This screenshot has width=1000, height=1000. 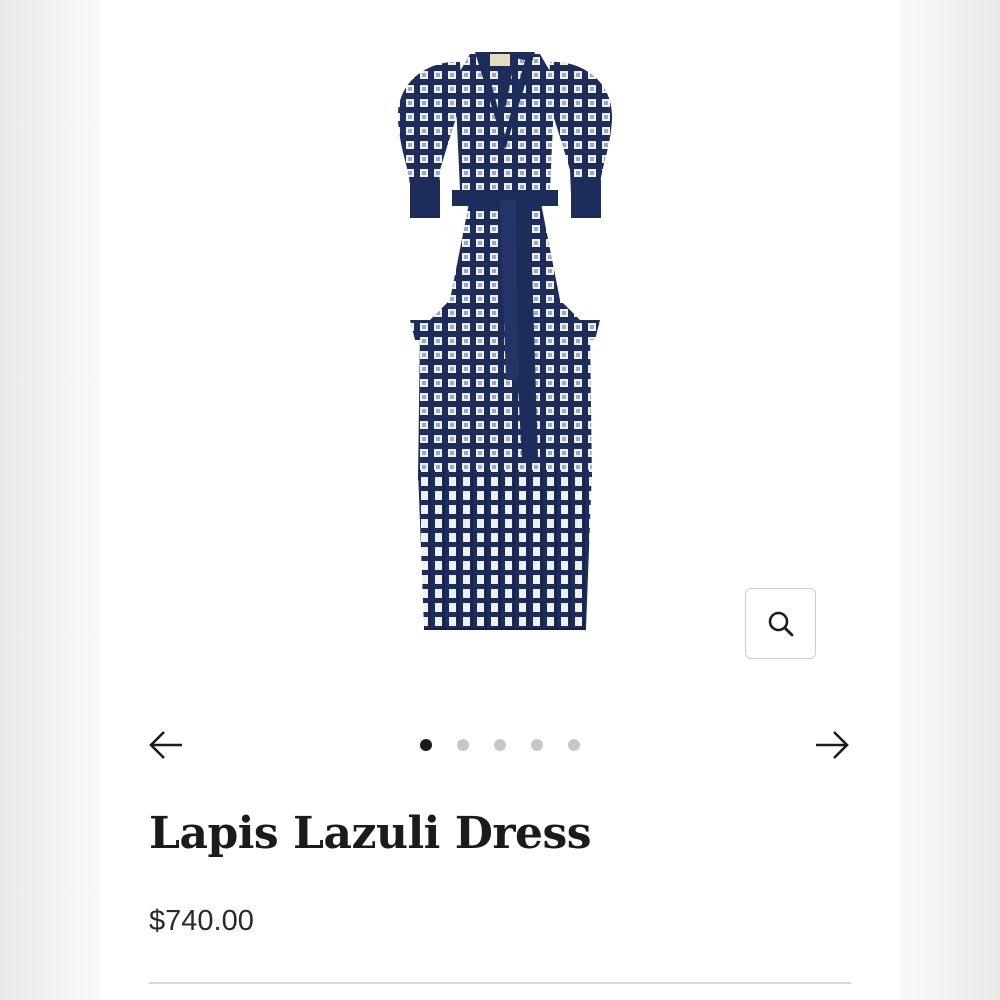 I want to click on previous-image-button, so click(x=166, y=745).